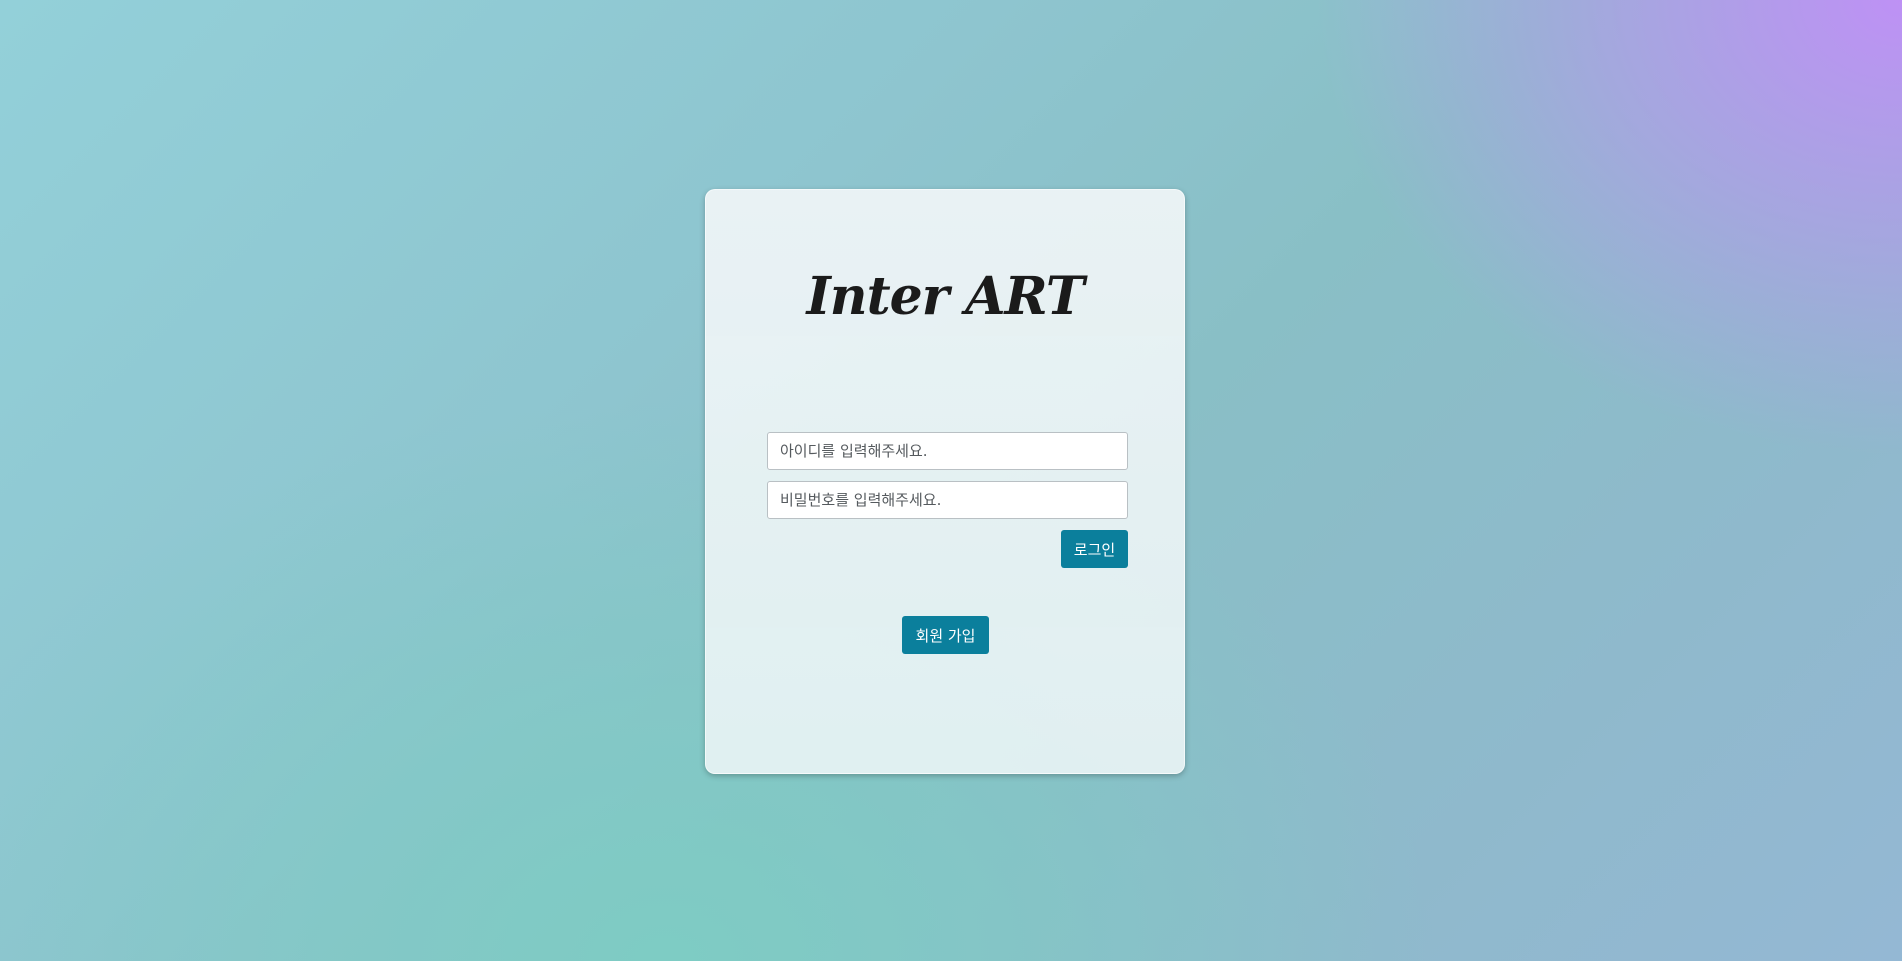 The height and width of the screenshot is (961, 1902). What do you see at coordinates (947, 451) in the screenshot?
I see `username-input` at bounding box center [947, 451].